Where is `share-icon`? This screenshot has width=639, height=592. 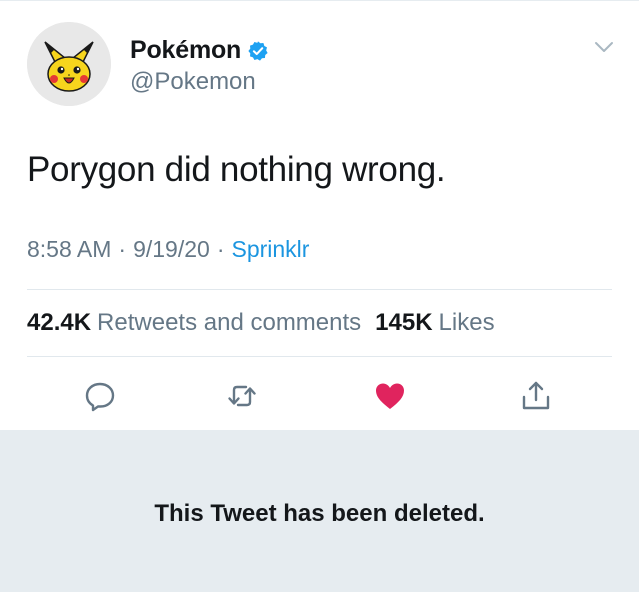 share-icon is located at coordinates (536, 395).